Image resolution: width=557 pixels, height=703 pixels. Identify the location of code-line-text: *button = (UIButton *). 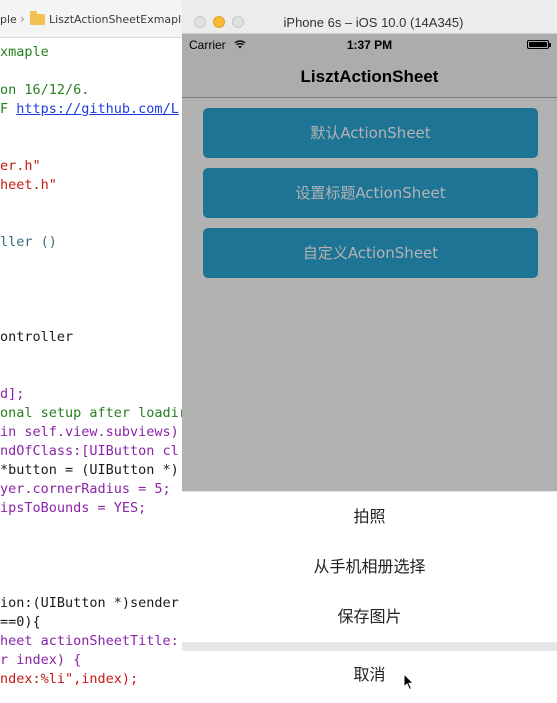
(89, 470).